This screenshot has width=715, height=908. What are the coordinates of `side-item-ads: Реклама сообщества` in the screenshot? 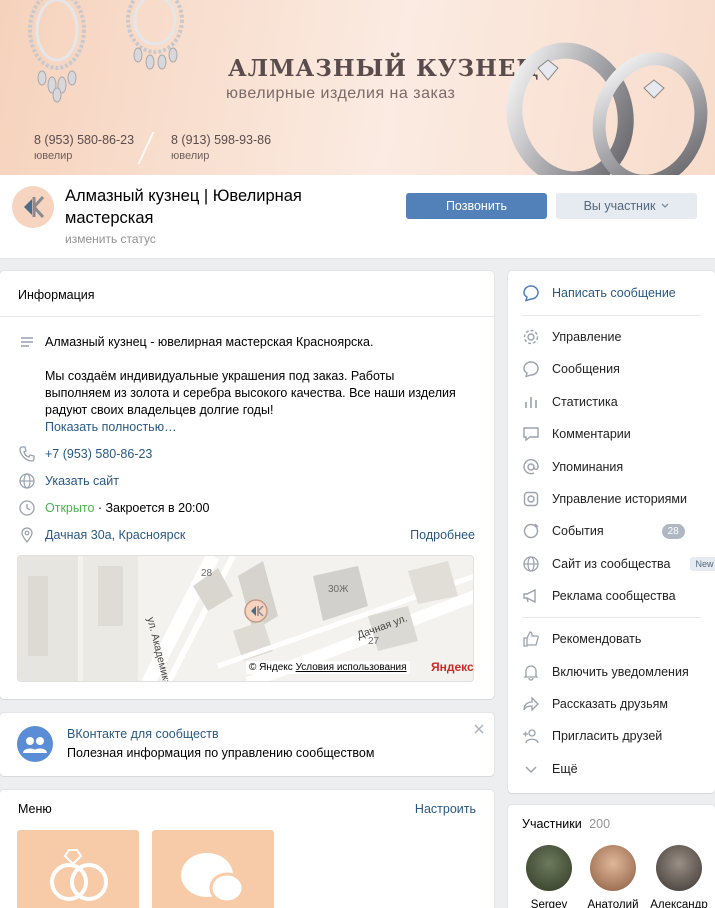 It's located at (599, 596).